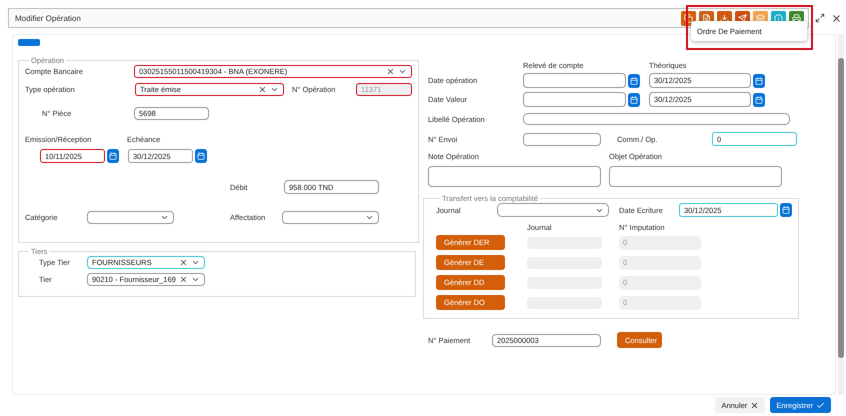 This screenshot has width=846, height=416. What do you see at coordinates (841, 214) in the screenshot?
I see `scrollbar` at bounding box center [841, 214].